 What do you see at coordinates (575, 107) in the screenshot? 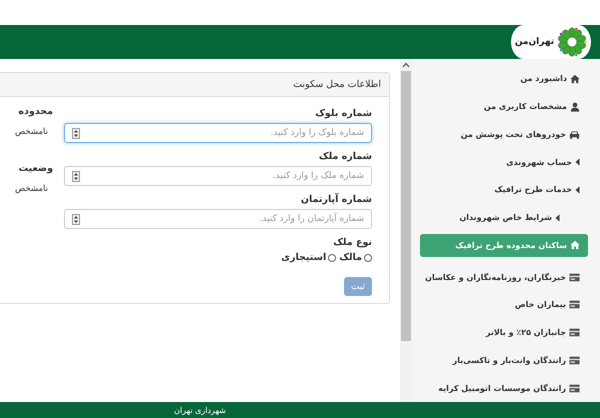
I see `user-icon` at bounding box center [575, 107].